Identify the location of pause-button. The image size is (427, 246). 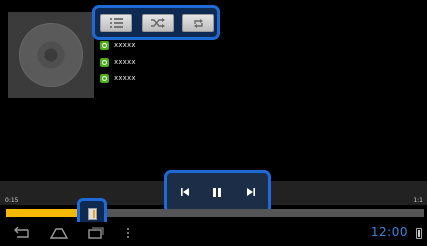
(217, 192).